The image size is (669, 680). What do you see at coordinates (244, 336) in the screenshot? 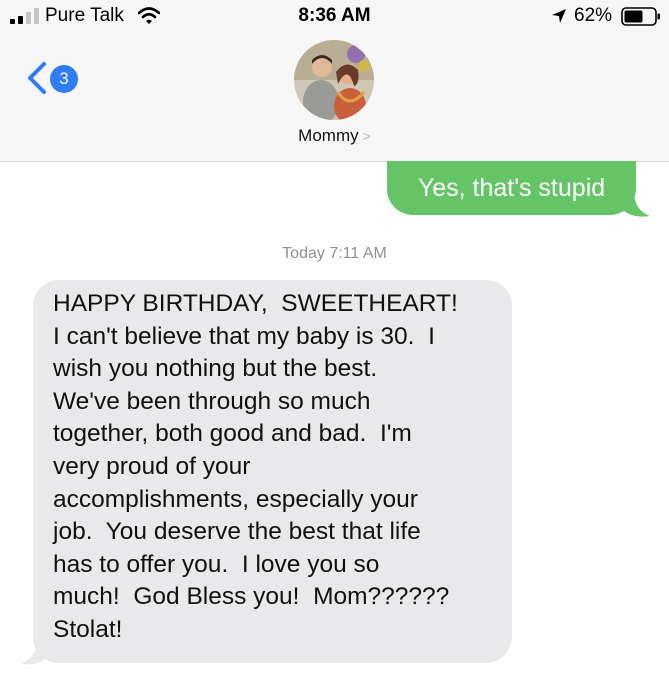
I see `message-text-line: I can't believe that my baby is 30. I` at bounding box center [244, 336].